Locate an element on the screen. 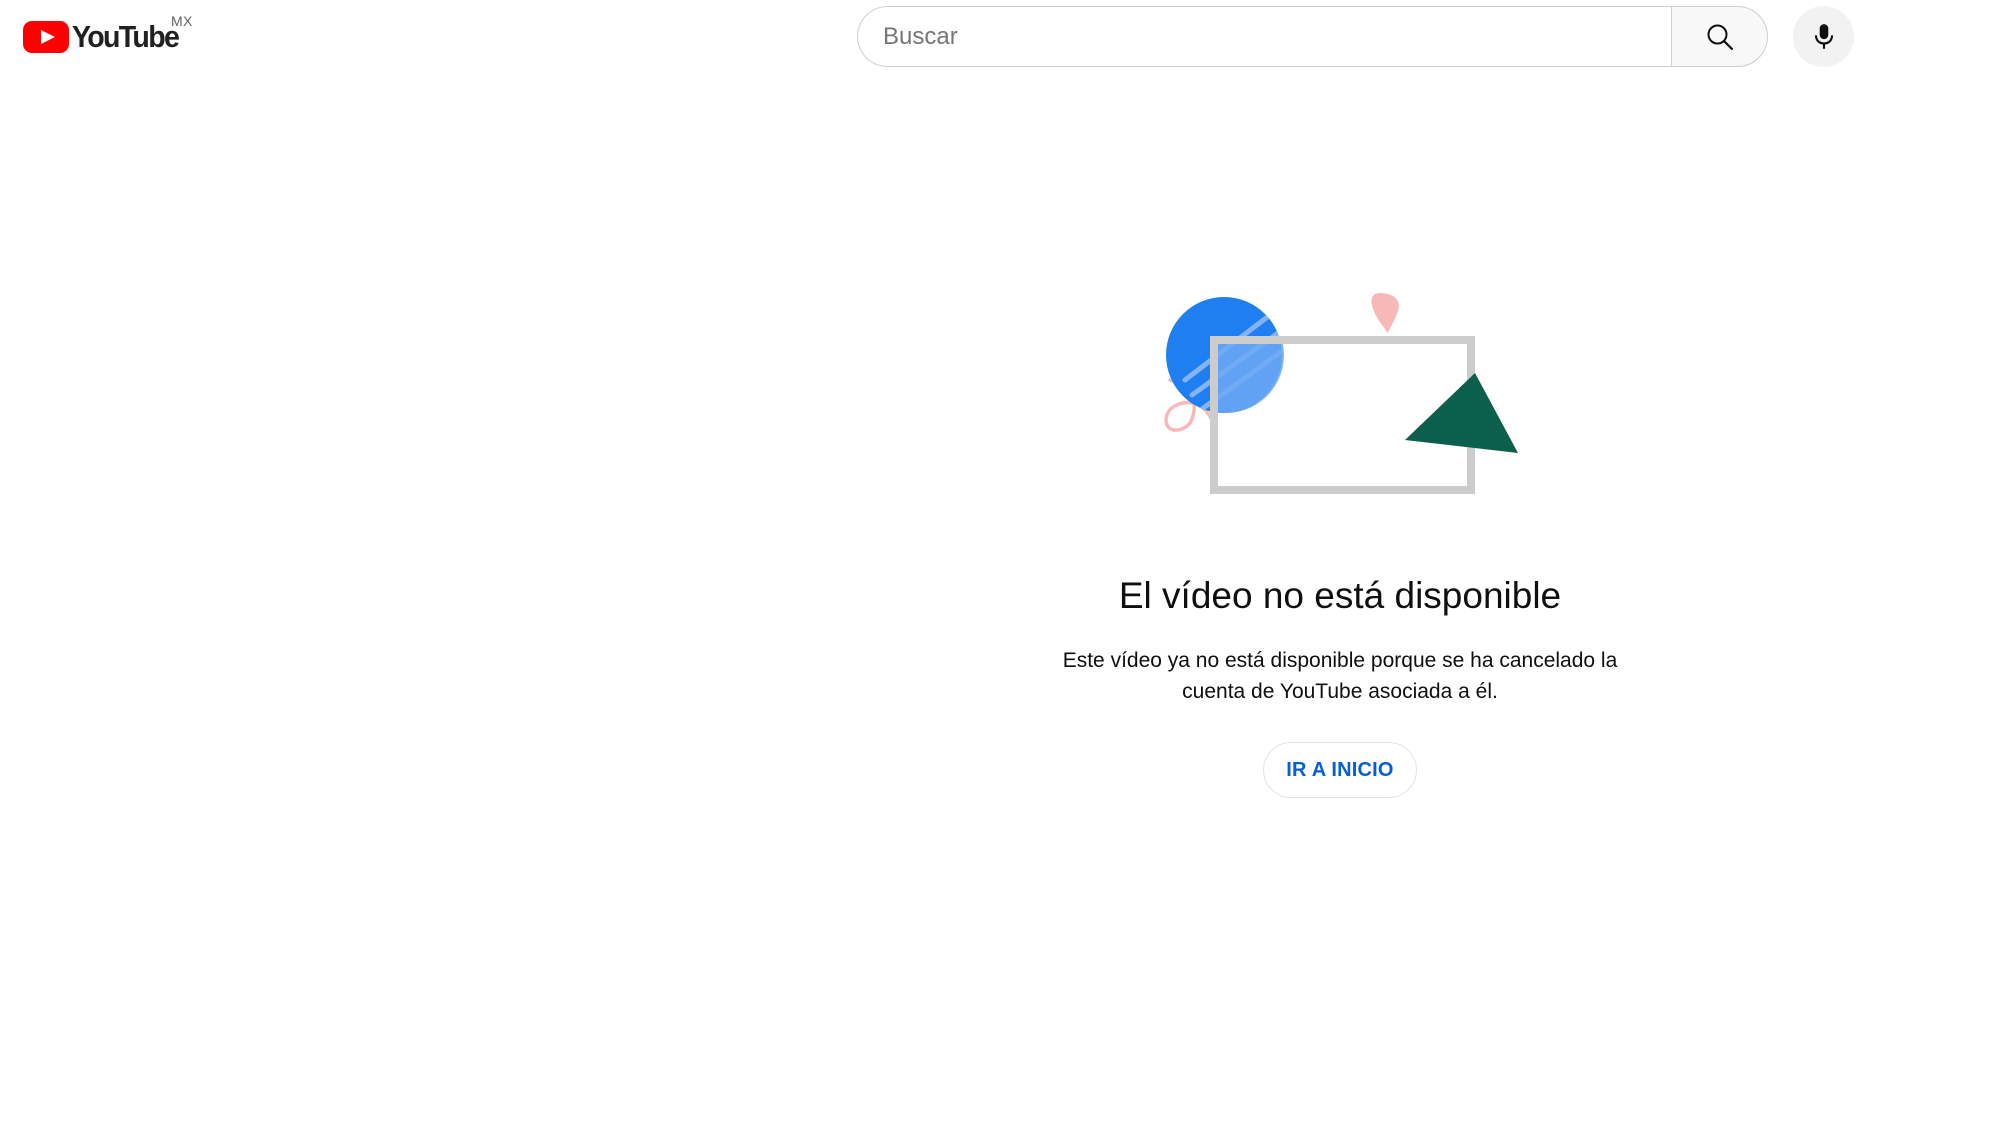 The image size is (2016, 1136). search-button is located at coordinates (1719, 36).